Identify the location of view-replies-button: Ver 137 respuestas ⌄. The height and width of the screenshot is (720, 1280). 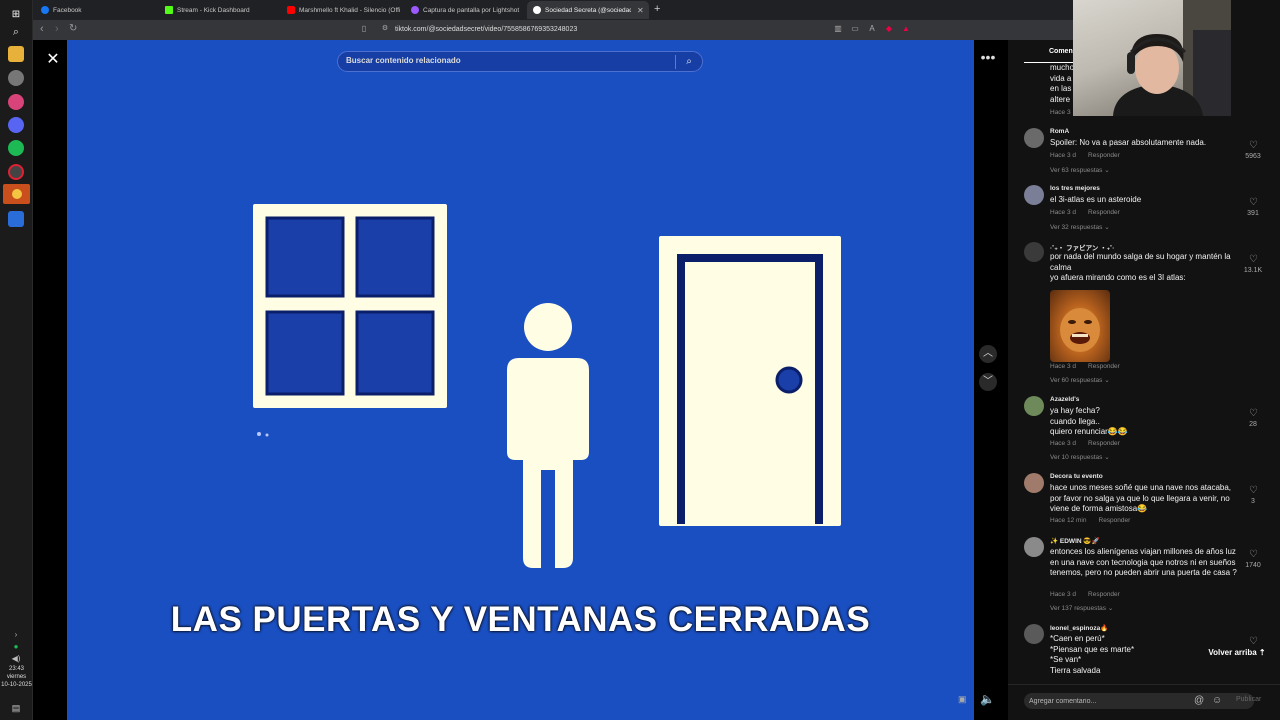
(1081, 608).